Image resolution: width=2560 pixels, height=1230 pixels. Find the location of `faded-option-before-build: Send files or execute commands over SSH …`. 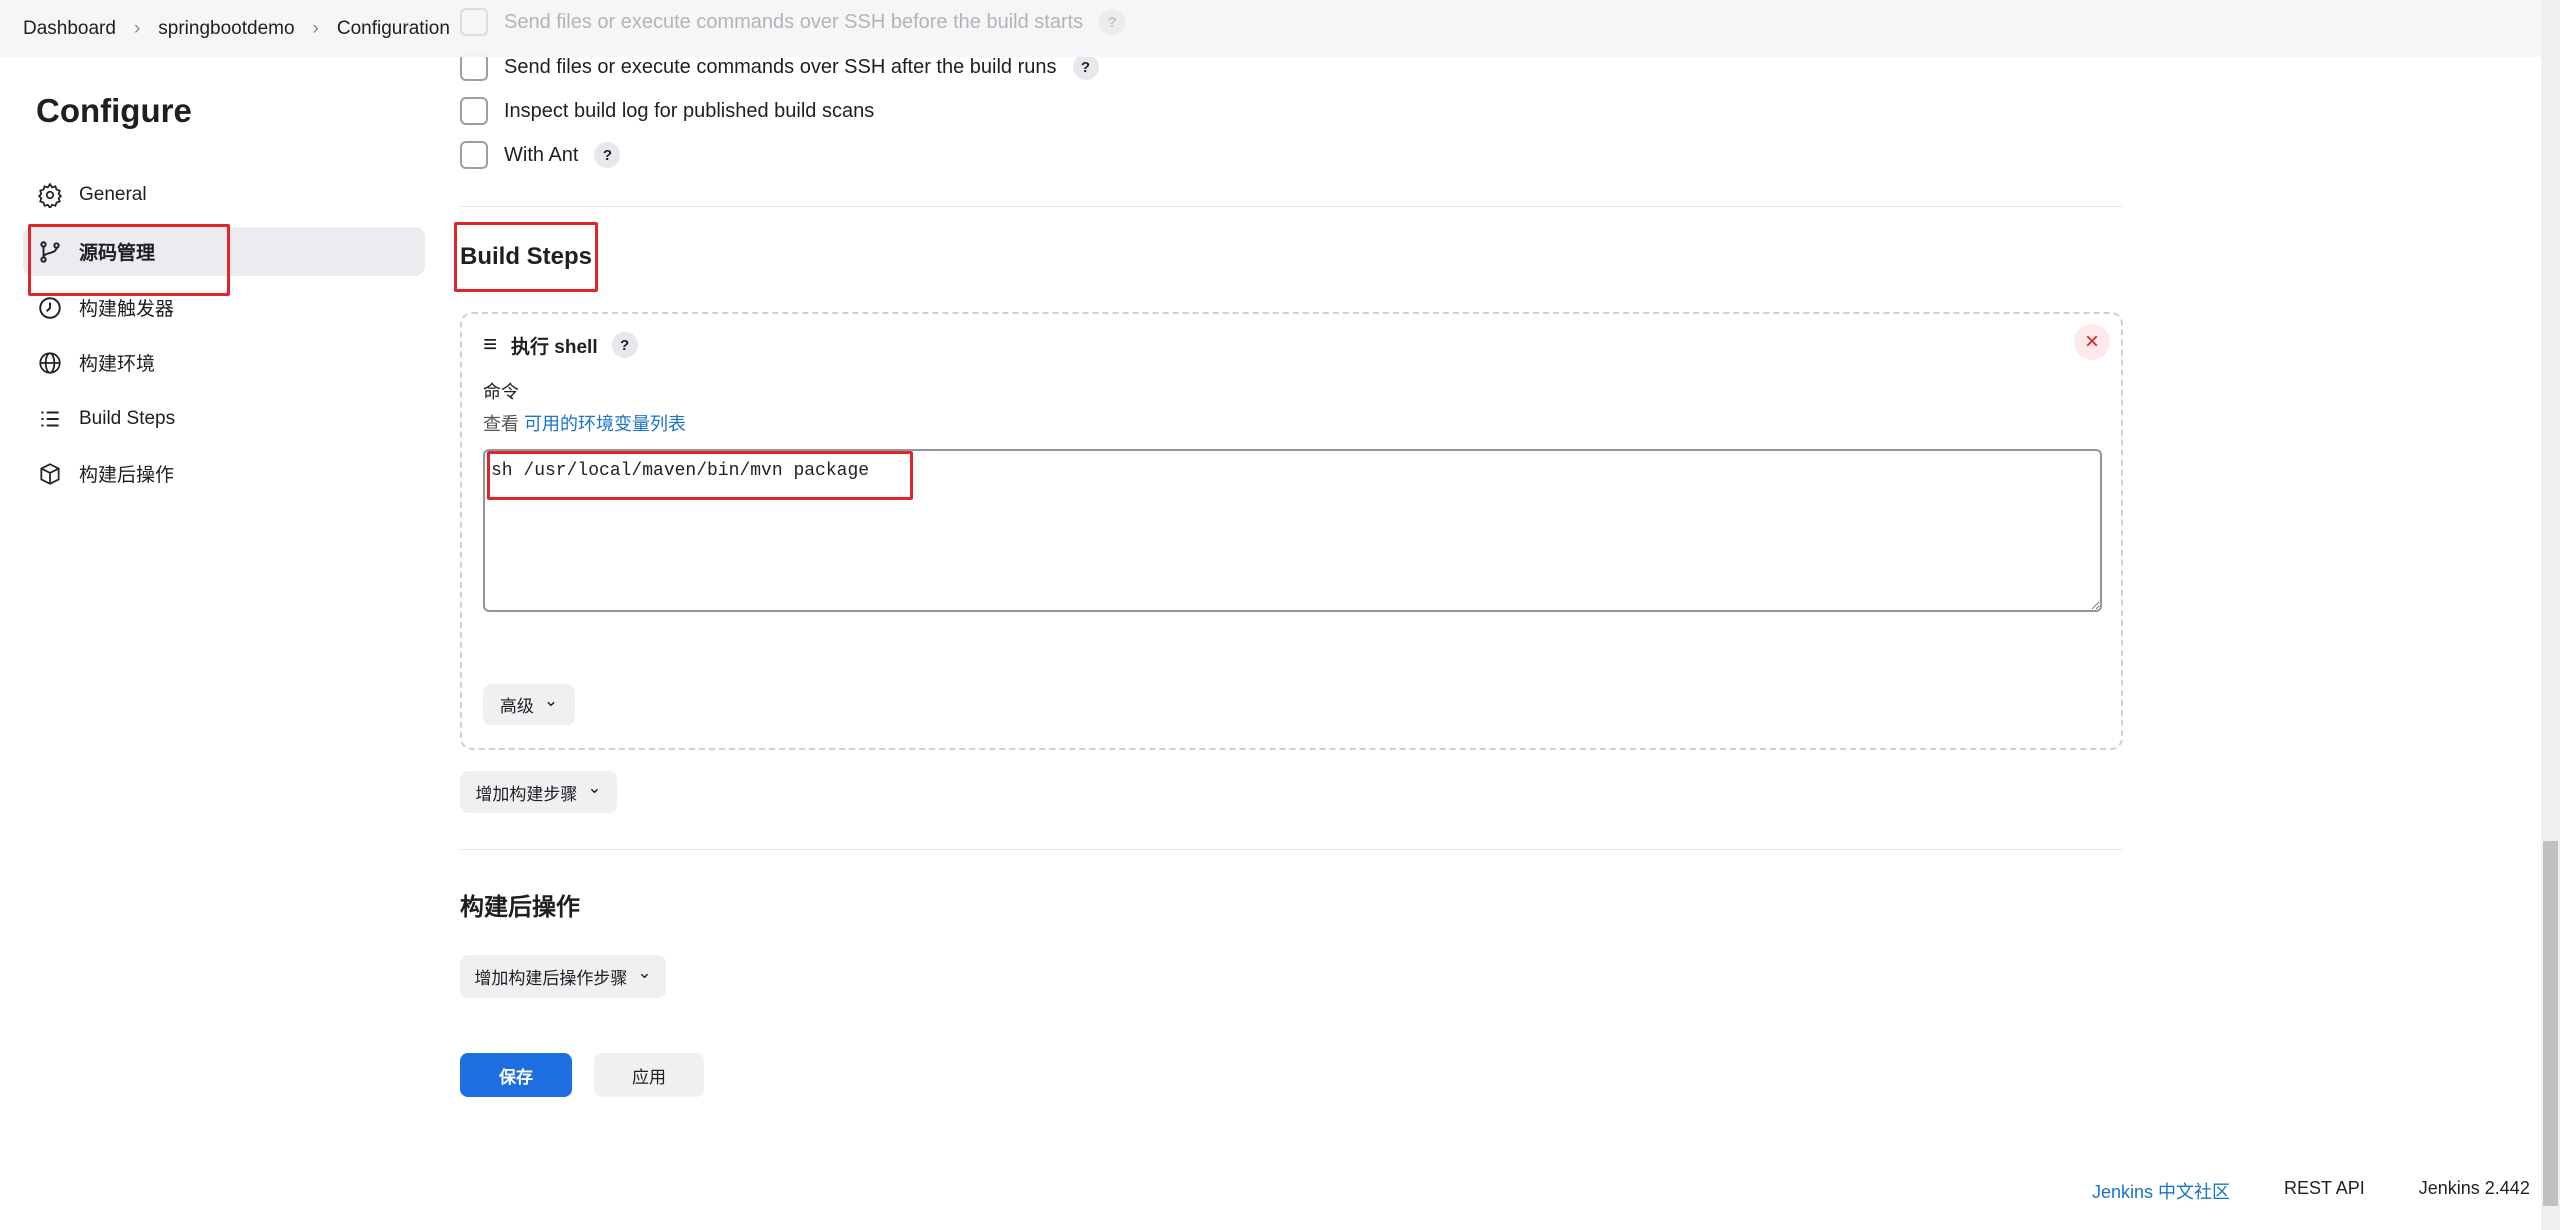

faded-option-before-build: Send files or execute commands over SSH … is located at coordinates (793, 22).